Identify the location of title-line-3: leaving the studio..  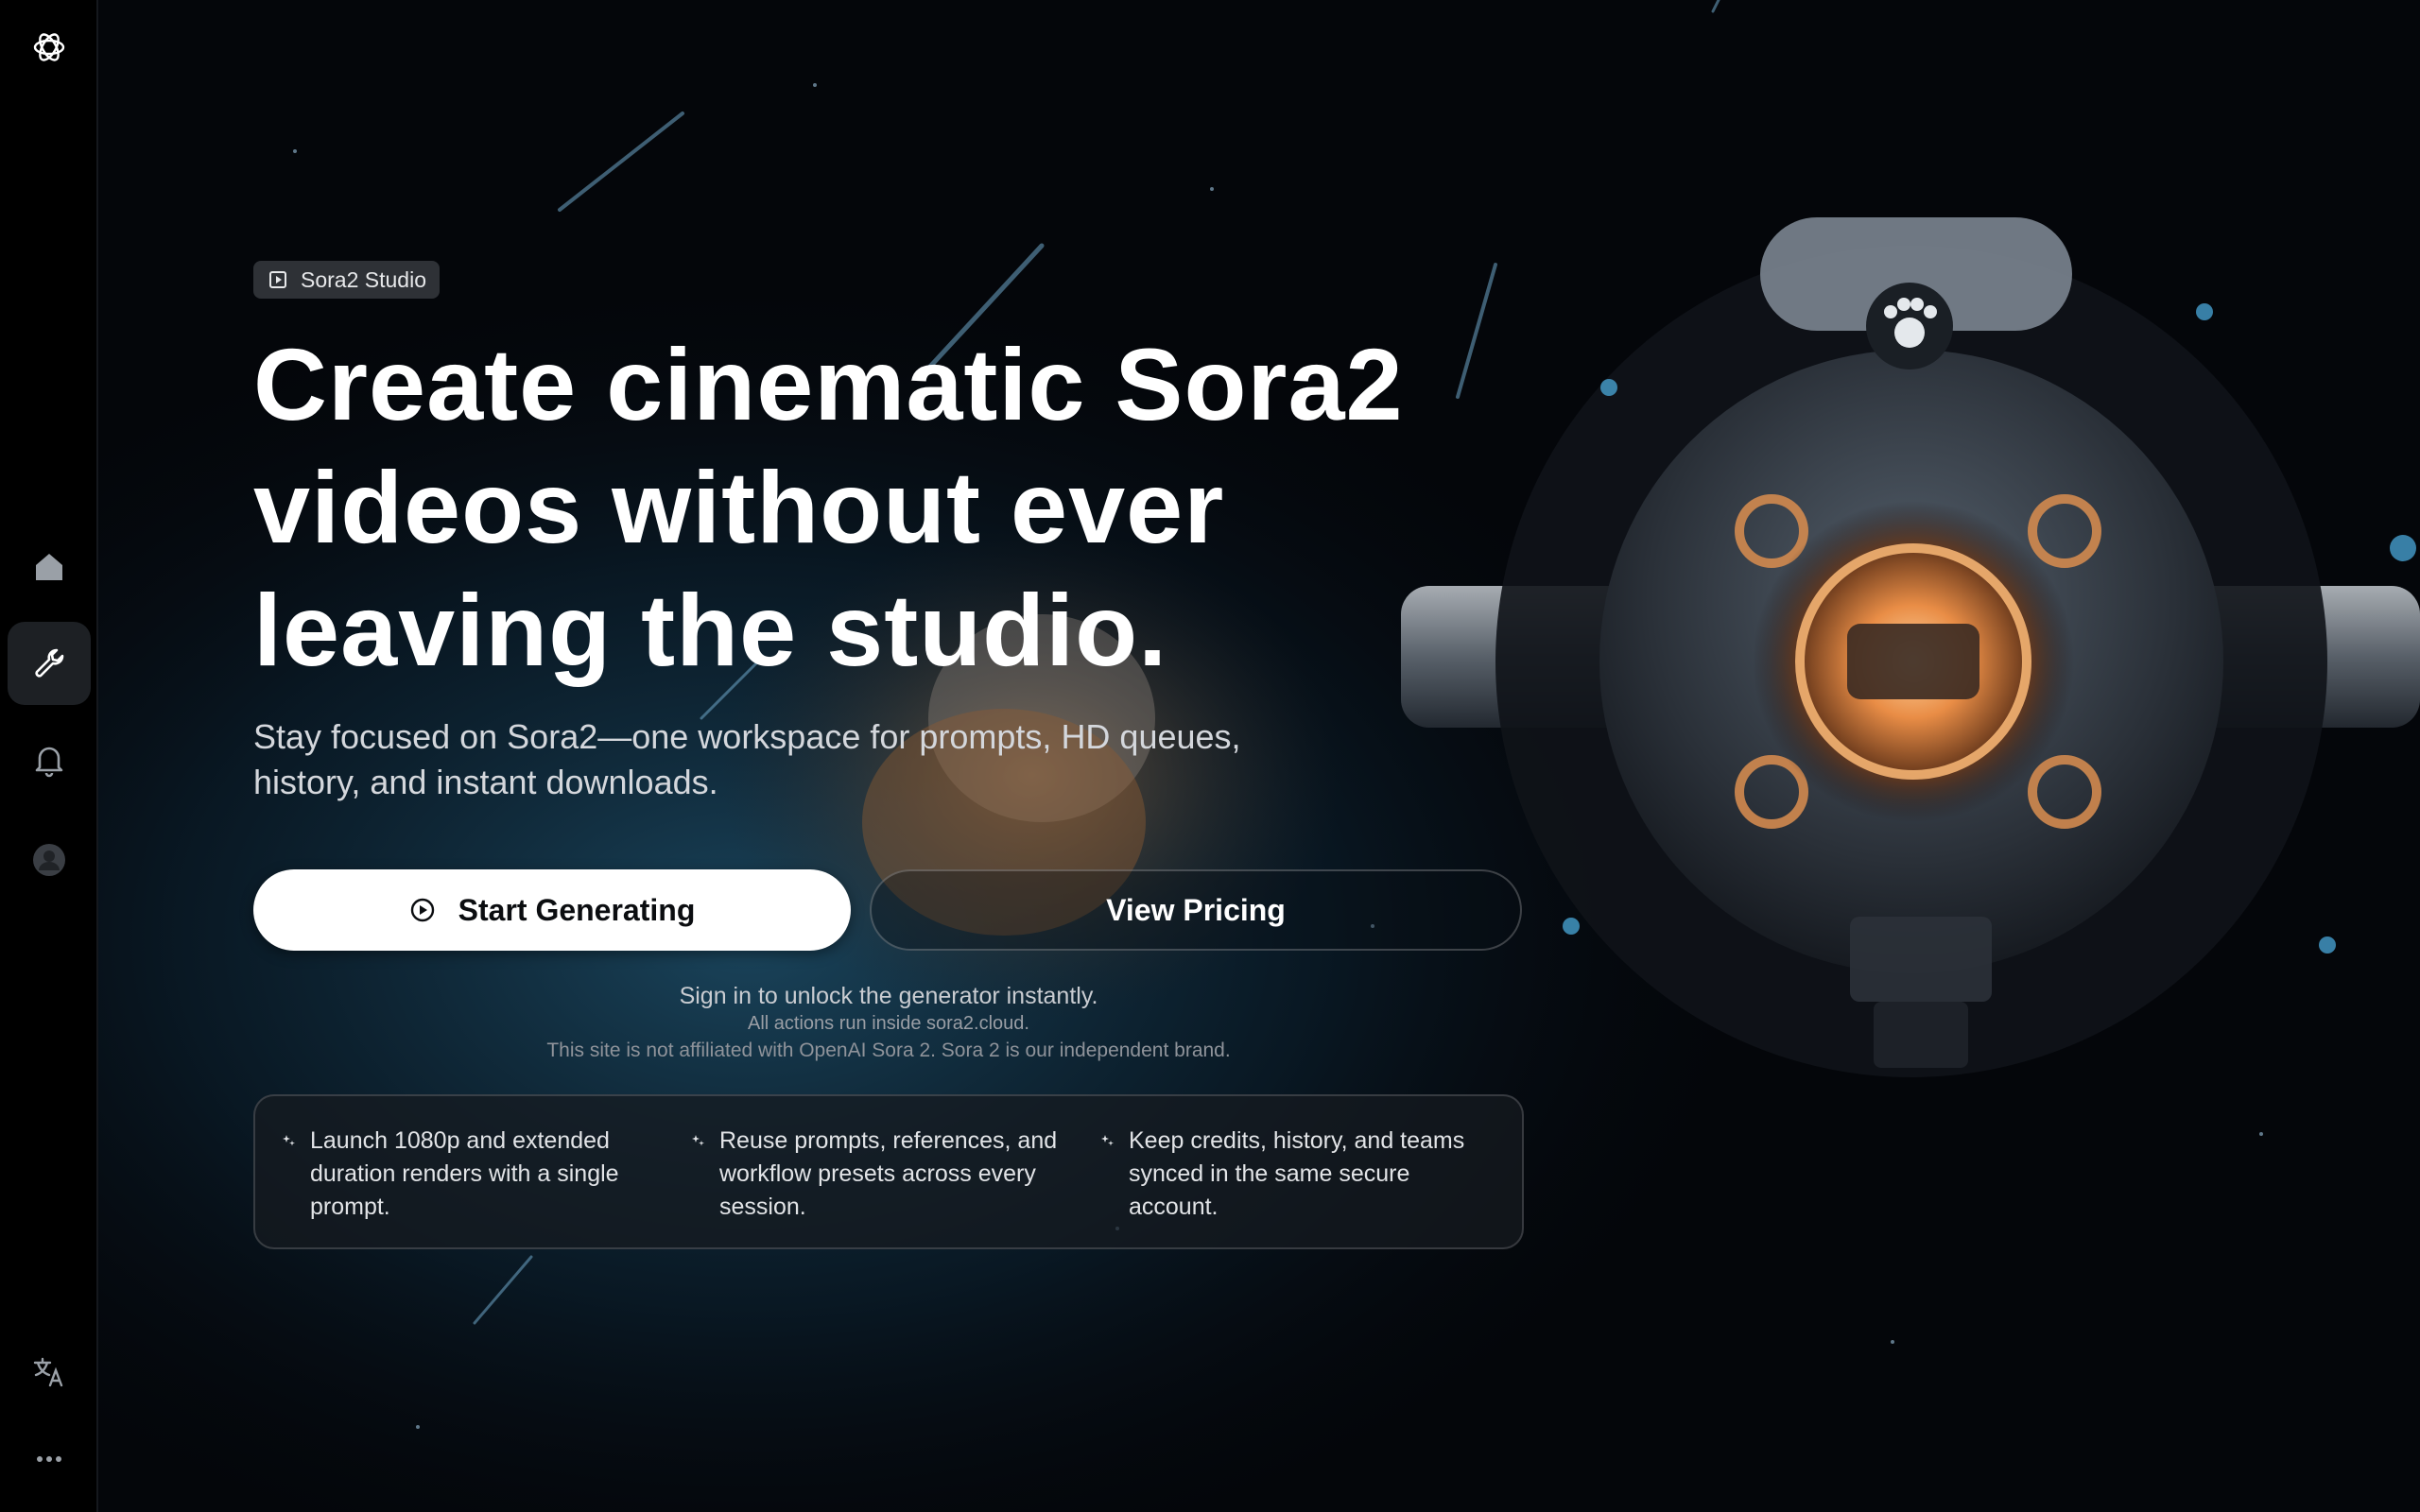
(710, 630).